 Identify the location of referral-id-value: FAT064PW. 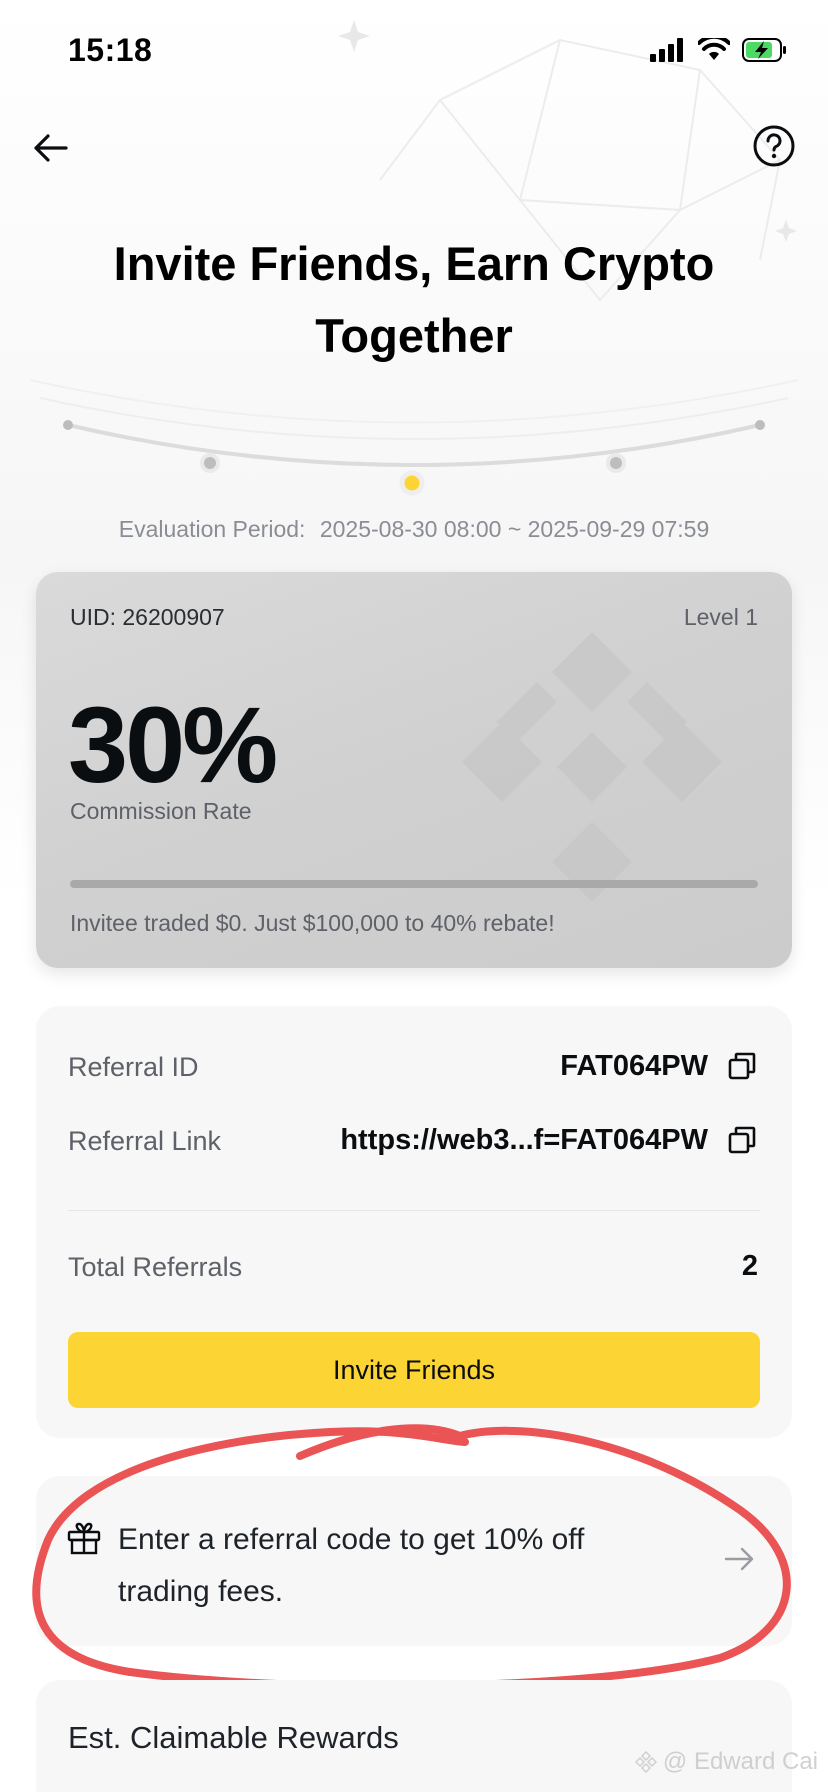
(634, 1066).